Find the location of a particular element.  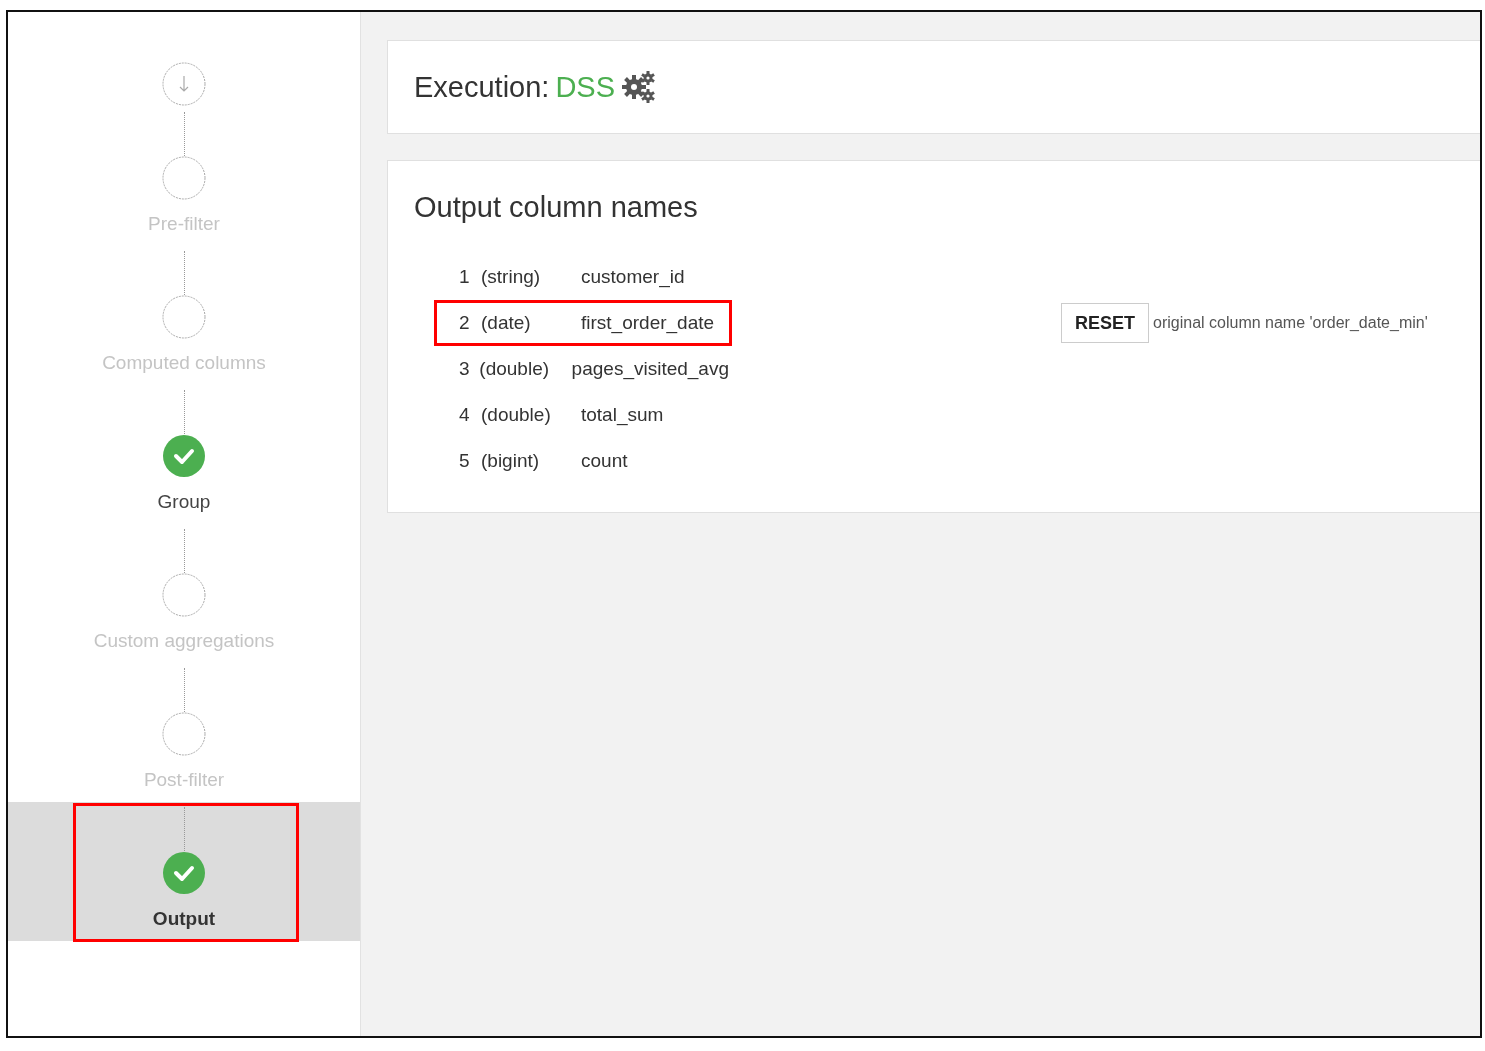

step-label: Pre-filter is located at coordinates (184, 224).